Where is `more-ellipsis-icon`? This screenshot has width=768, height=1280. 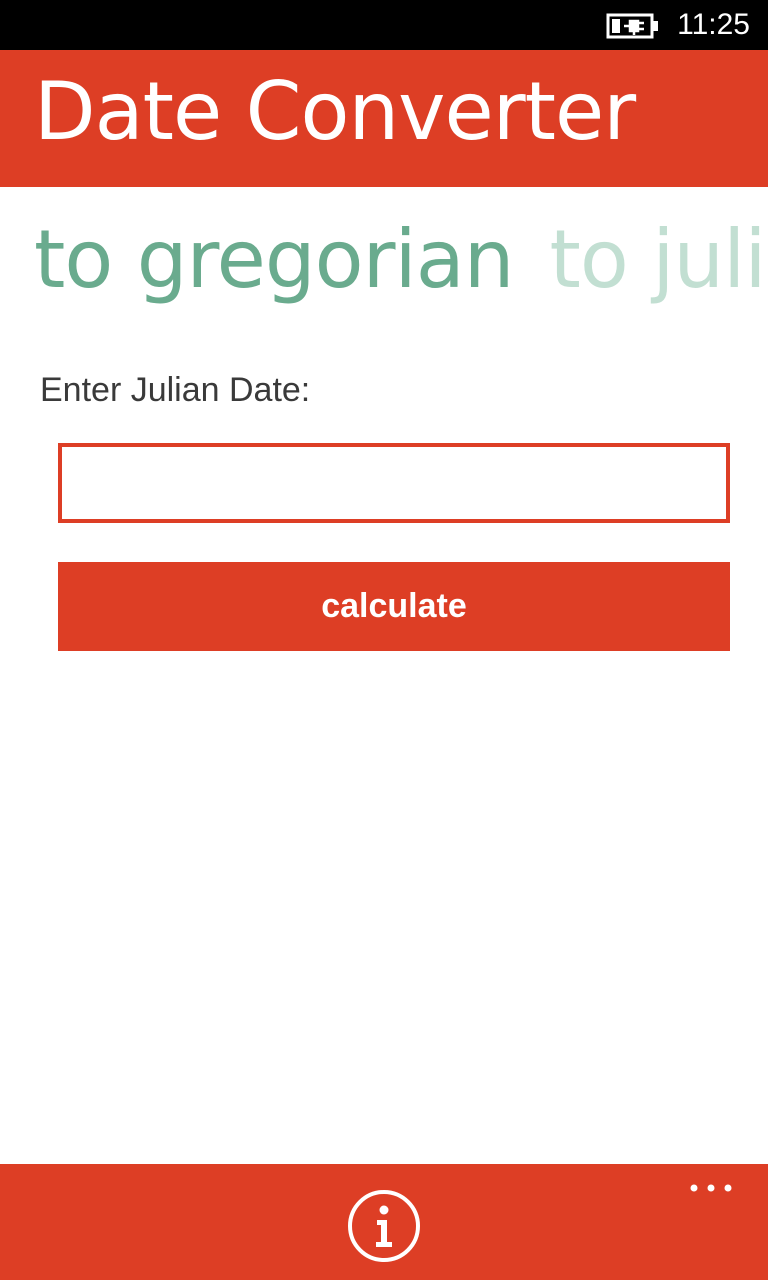 more-ellipsis-icon is located at coordinates (710, 1189).